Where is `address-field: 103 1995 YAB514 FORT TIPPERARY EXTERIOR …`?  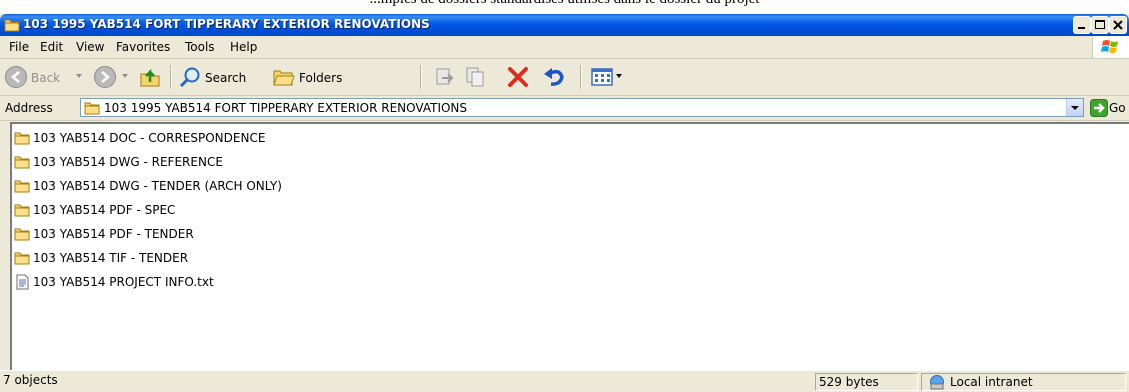
address-field: 103 1995 YAB514 FORT TIPPERARY EXTERIOR … is located at coordinates (582, 107).